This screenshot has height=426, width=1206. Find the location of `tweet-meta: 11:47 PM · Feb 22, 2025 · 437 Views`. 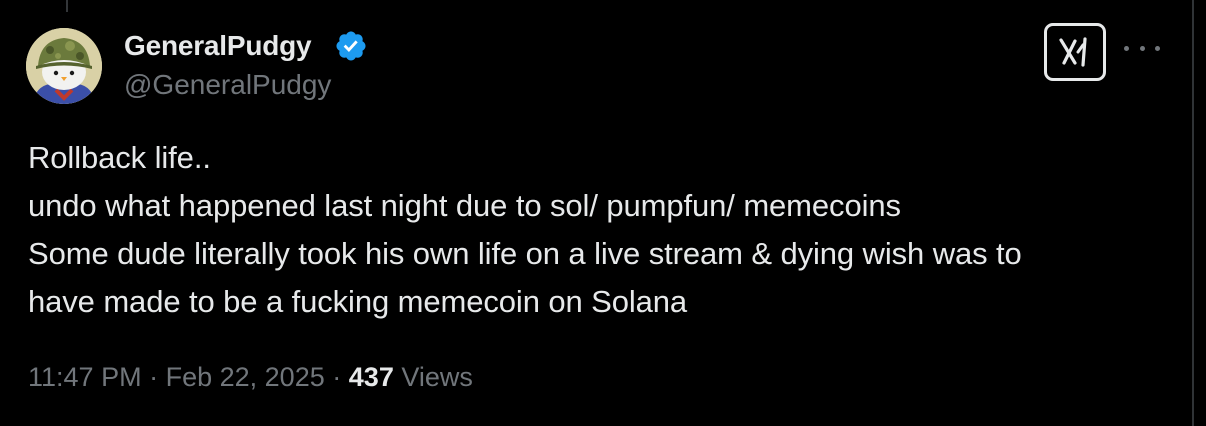

tweet-meta: 11:47 PM · Feb 22, 2025 · 437 Views is located at coordinates (250, 377).